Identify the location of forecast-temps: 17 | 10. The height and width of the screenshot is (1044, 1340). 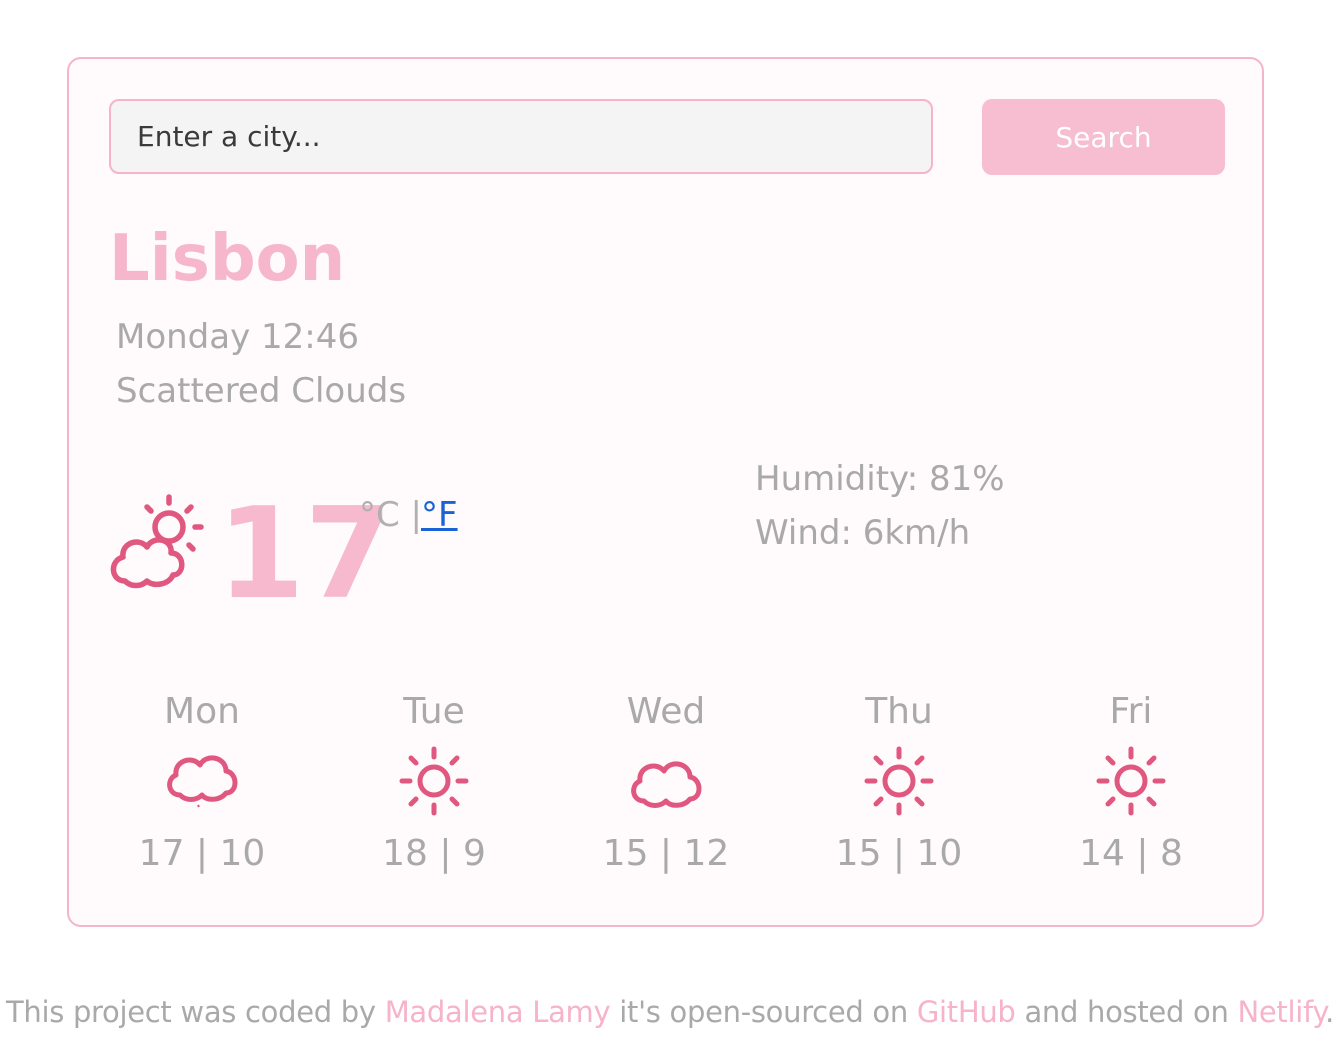
(202, 853).